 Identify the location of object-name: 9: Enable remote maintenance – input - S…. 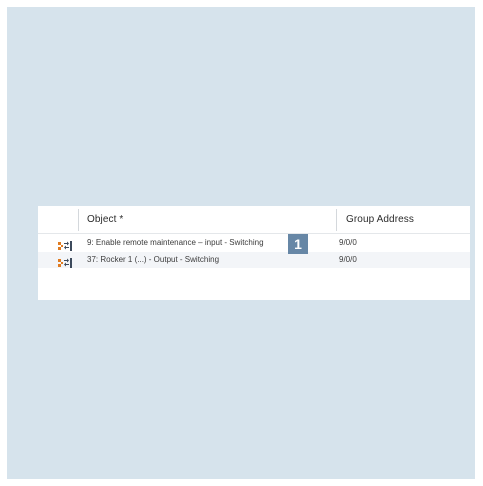
(175, 242).